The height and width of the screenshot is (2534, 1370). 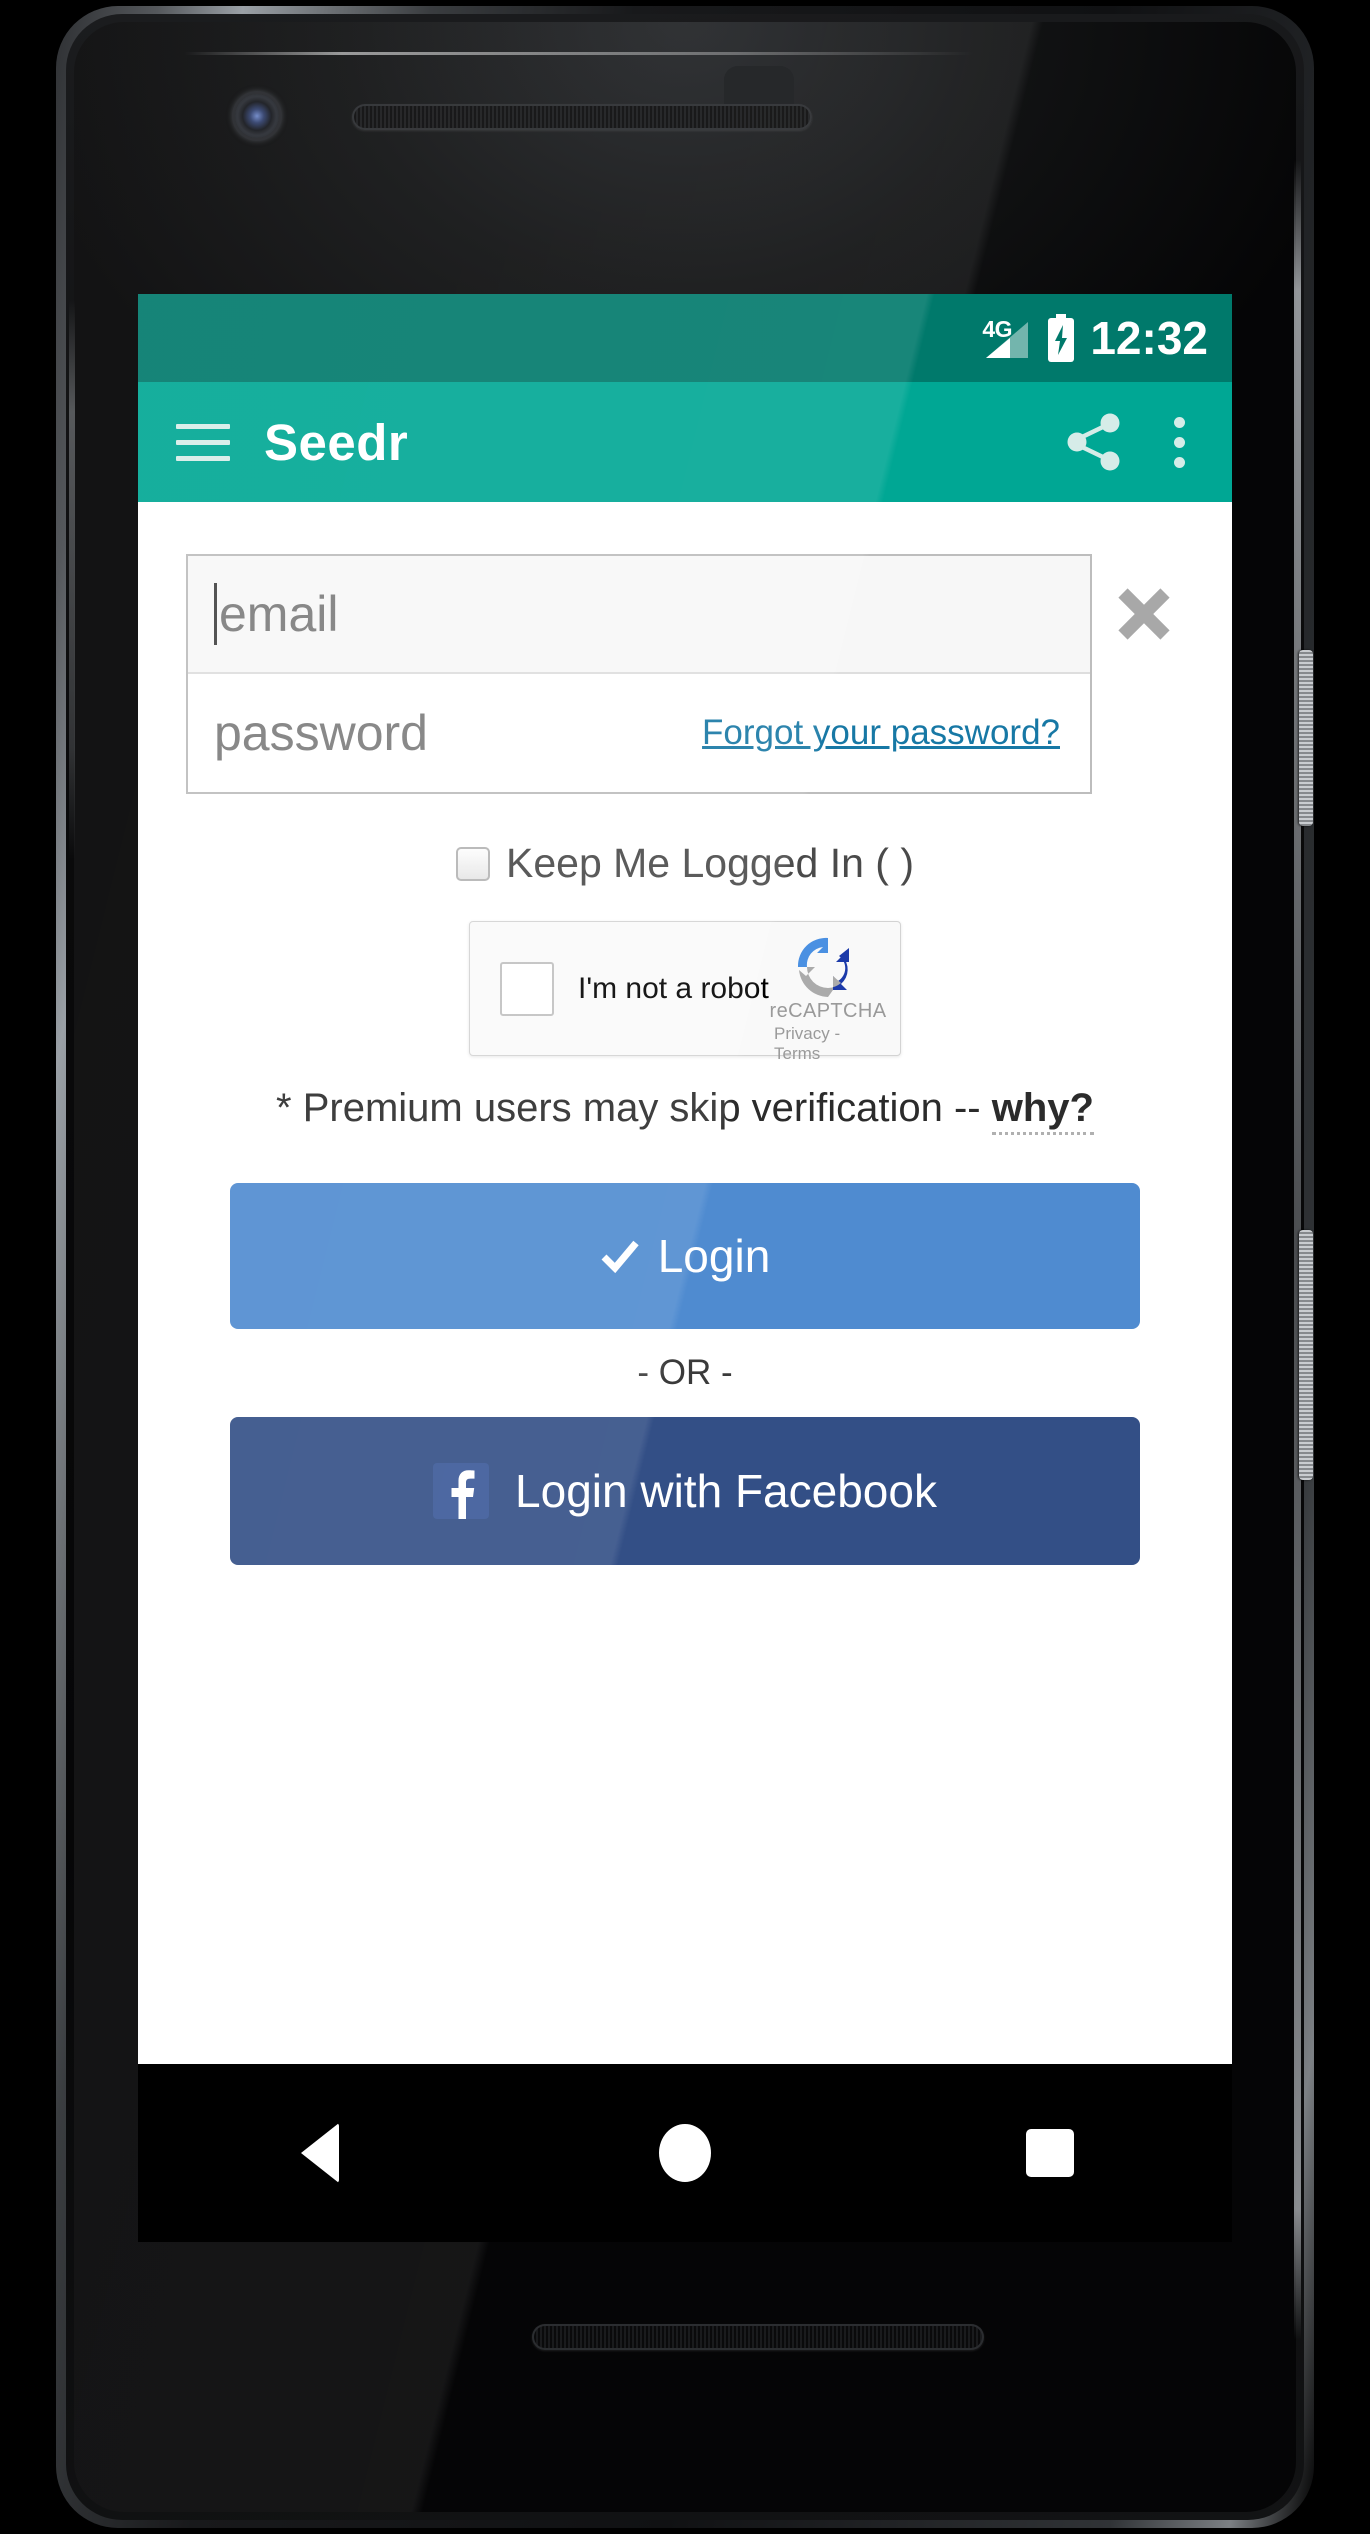 I want to click on bottom-speaker, so click(x=758, y=2337).